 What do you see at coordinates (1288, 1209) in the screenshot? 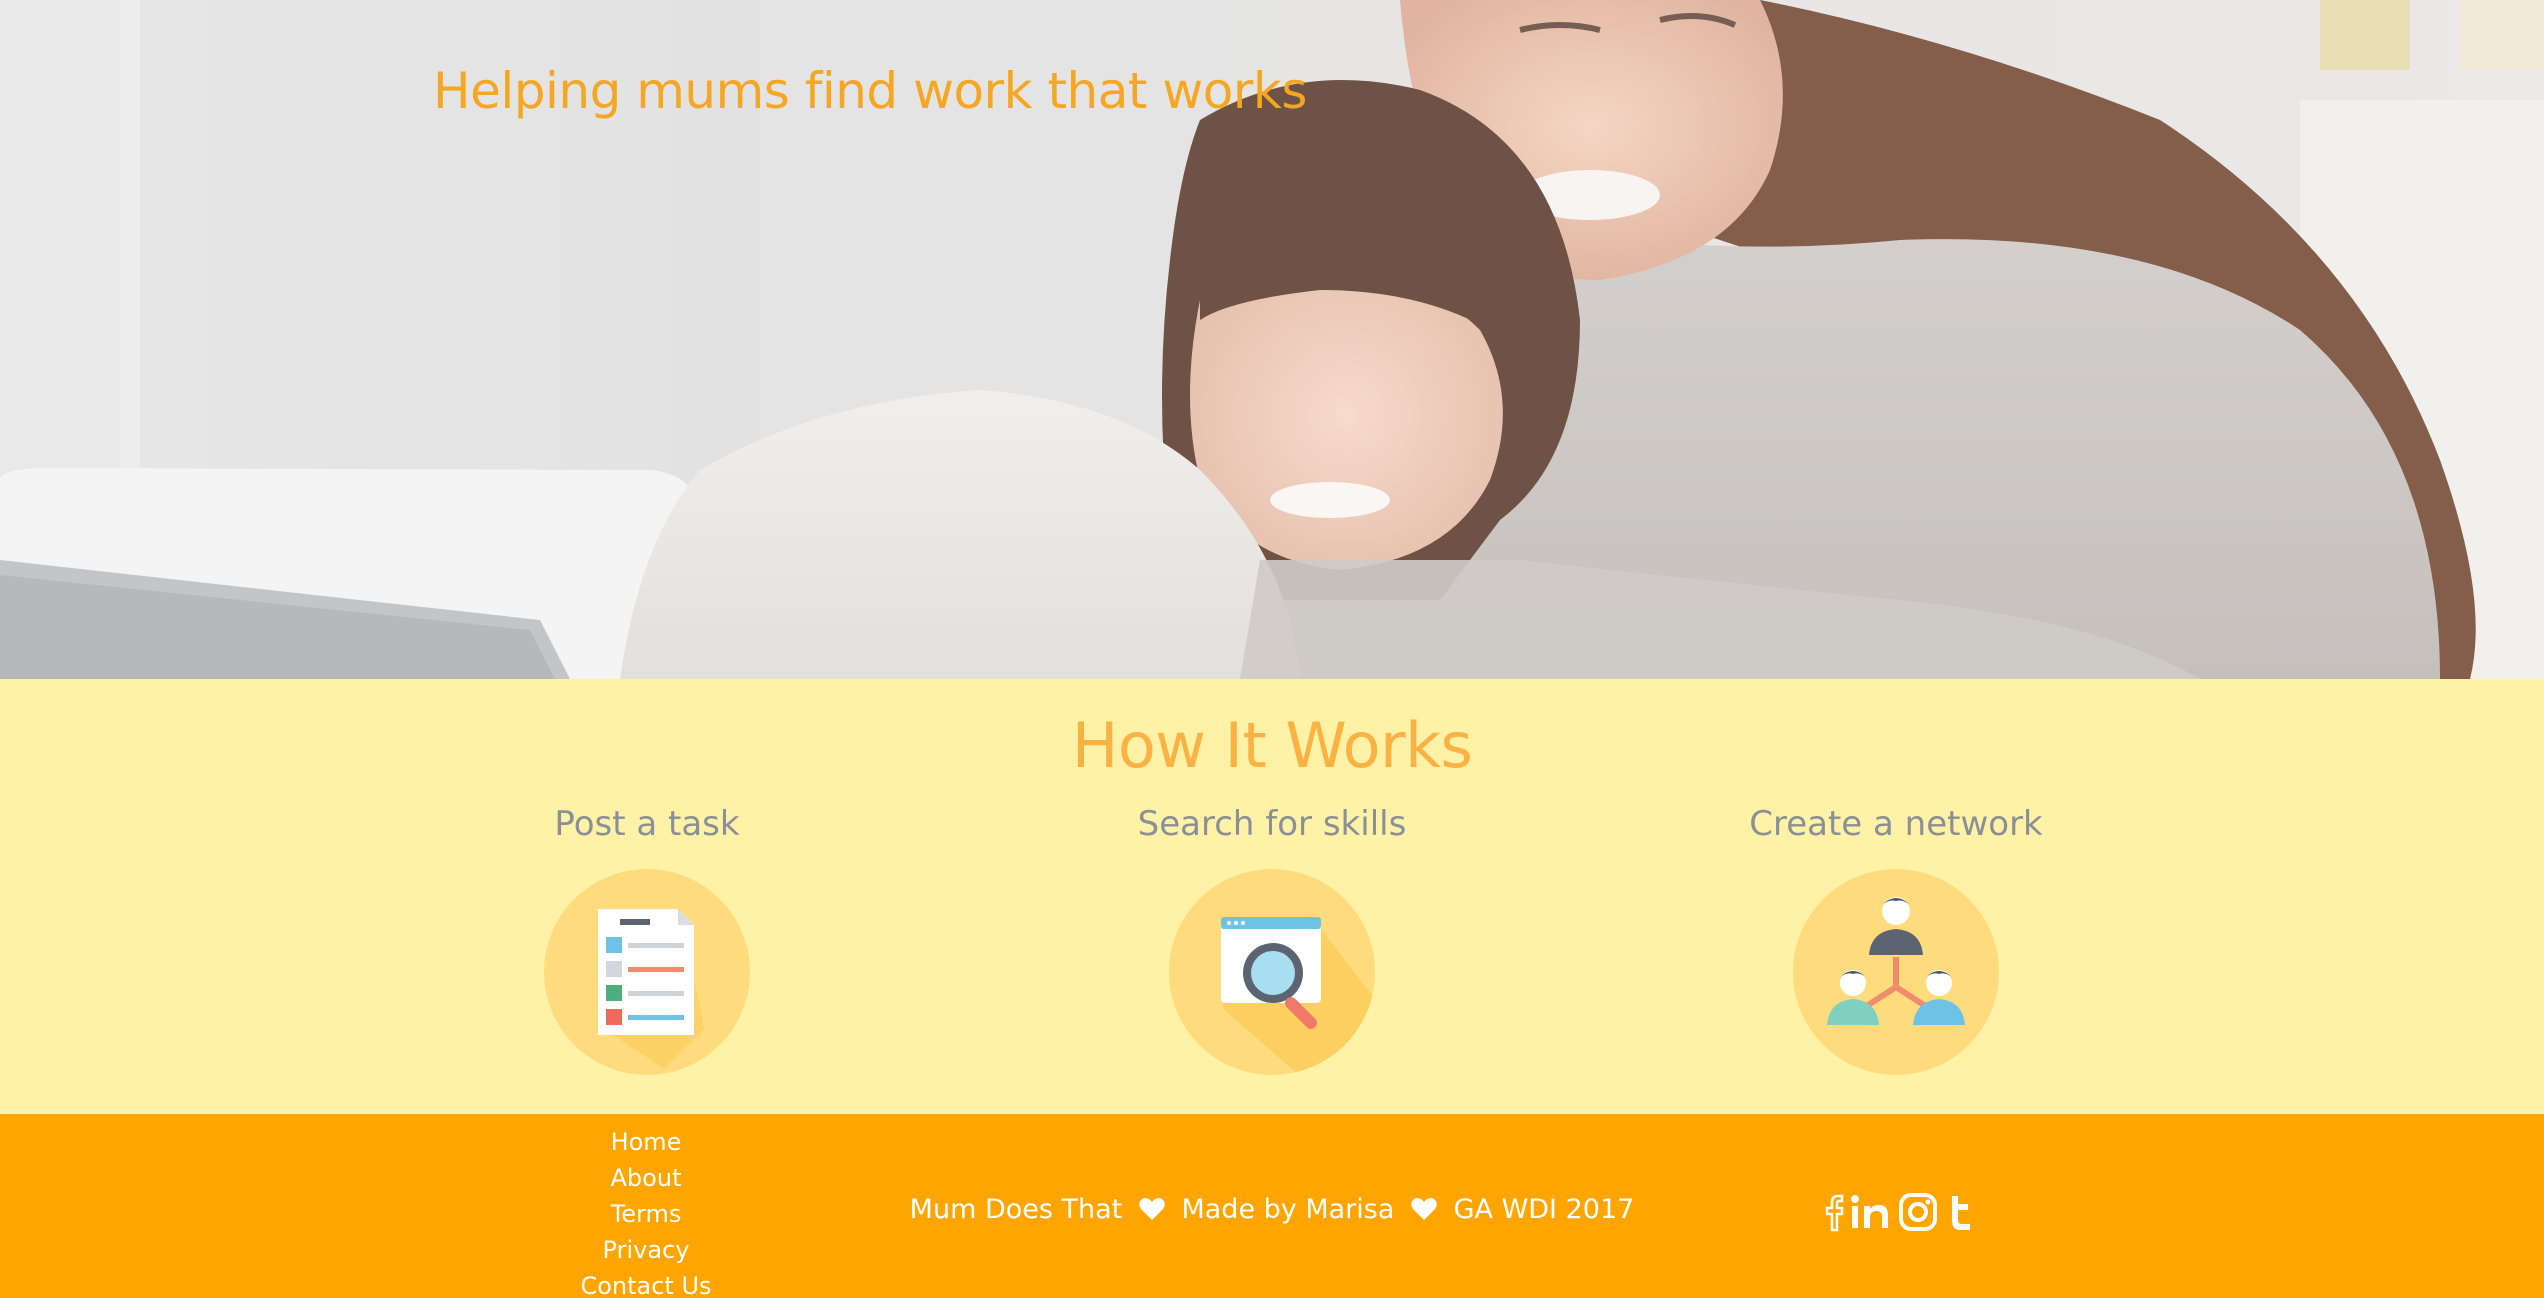
I see `credit-author: Made by Marisa` at bounding box center [1288, 1209].